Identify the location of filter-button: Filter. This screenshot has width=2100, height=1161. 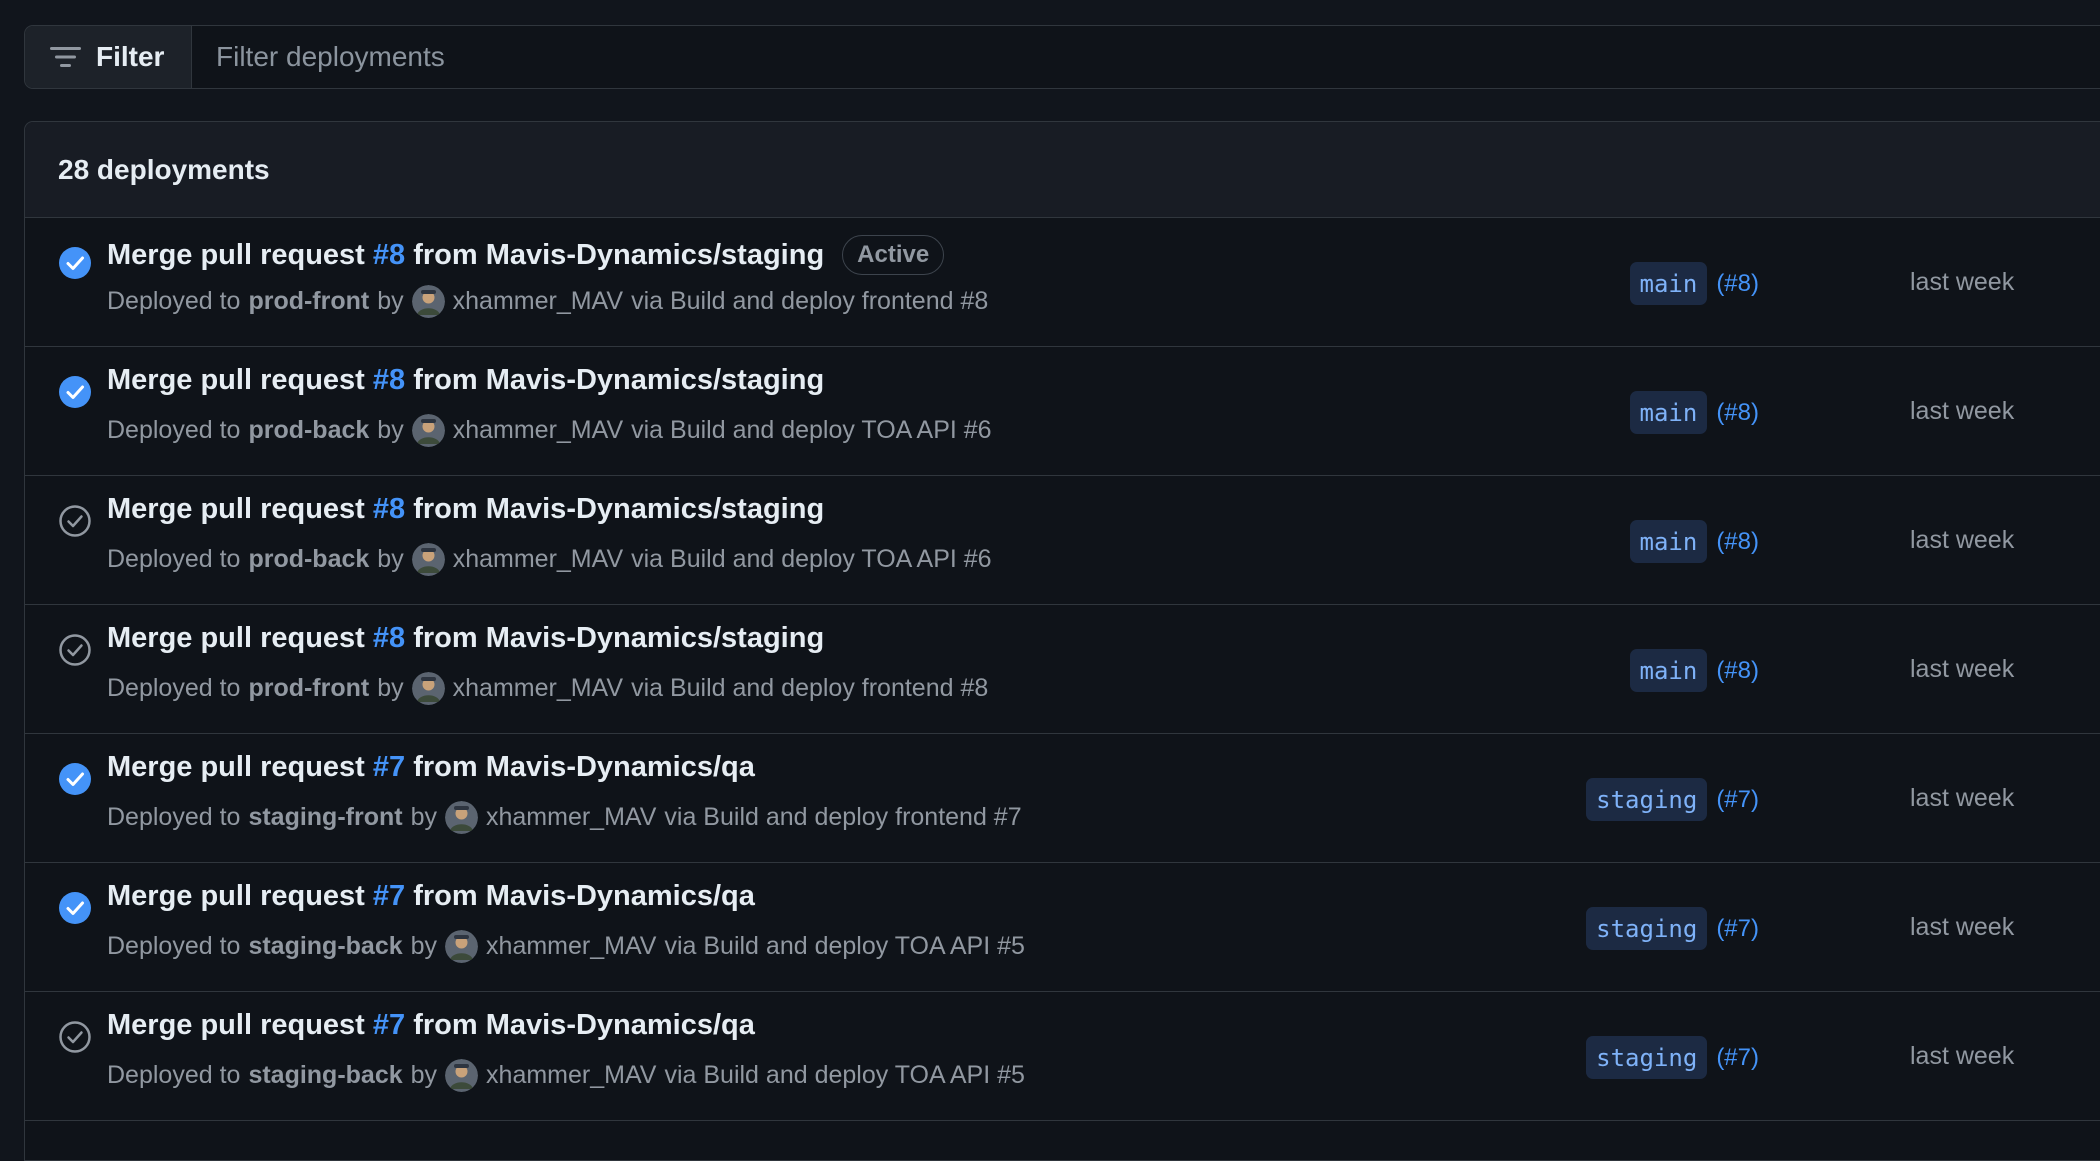
(108, 57).